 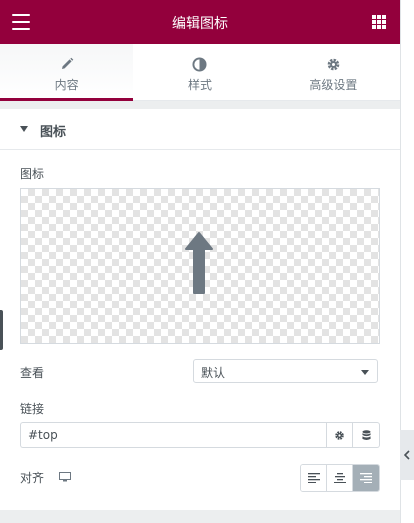 What do you see at coordinates (199, 263) in the screenshot?
I see `arrow-up-icon` at bounding box center [199, 263].